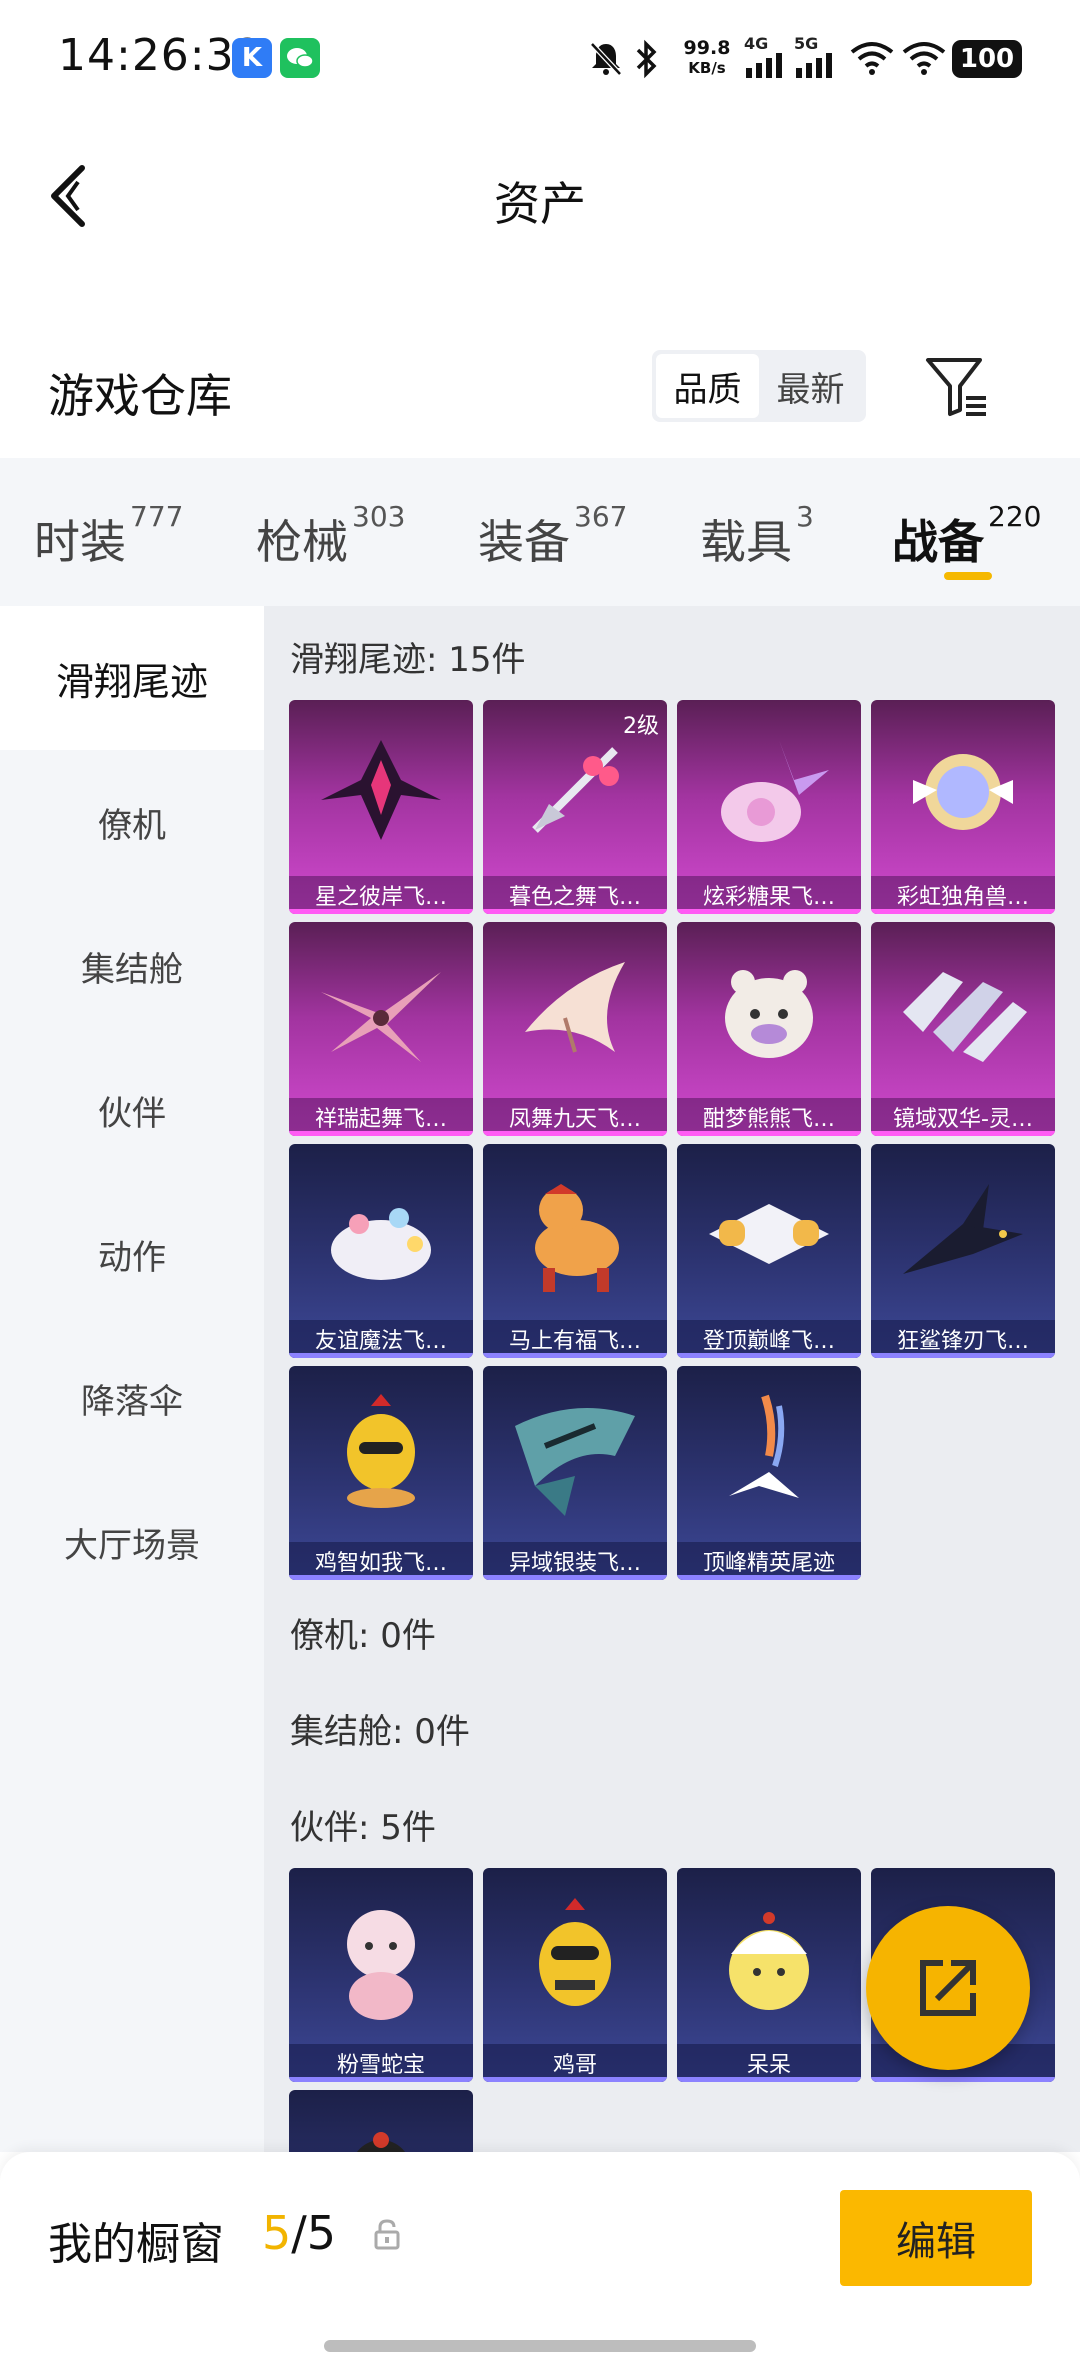 The height and width of the screenshot is (2376, 1080). What do you see at coordinates (707, 386) in the screenshot?
I see `sort-quality-button: 品质` at bounding box center [707, 386].